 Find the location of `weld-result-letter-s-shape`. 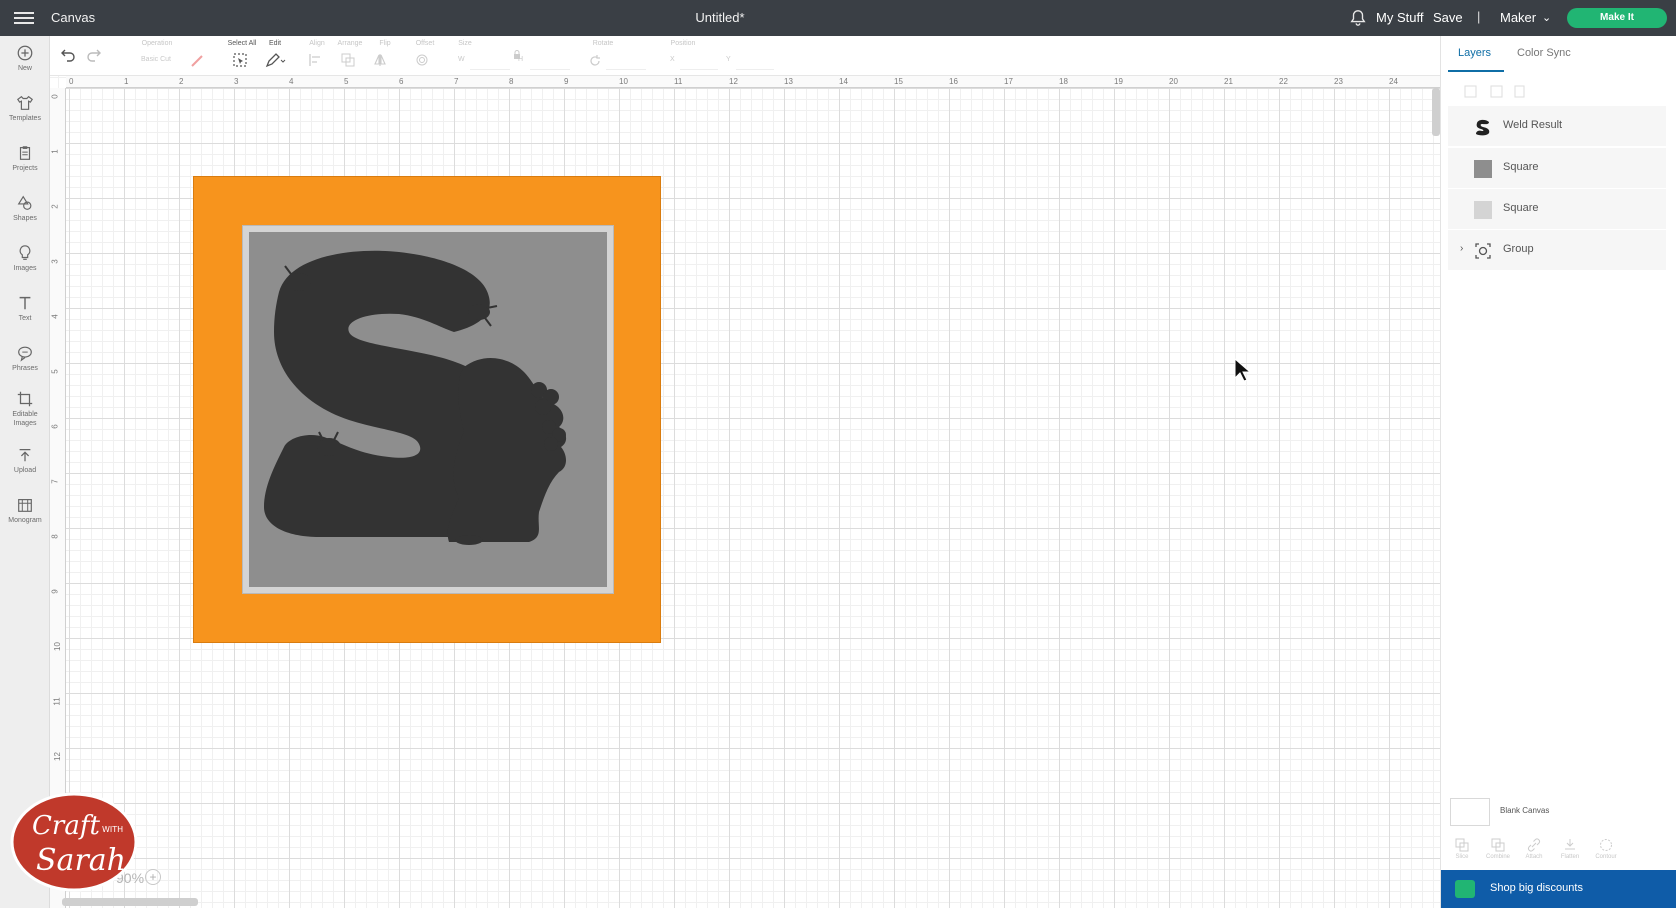

weld-result-letter-s-shape is located at coordinates (428, 409).